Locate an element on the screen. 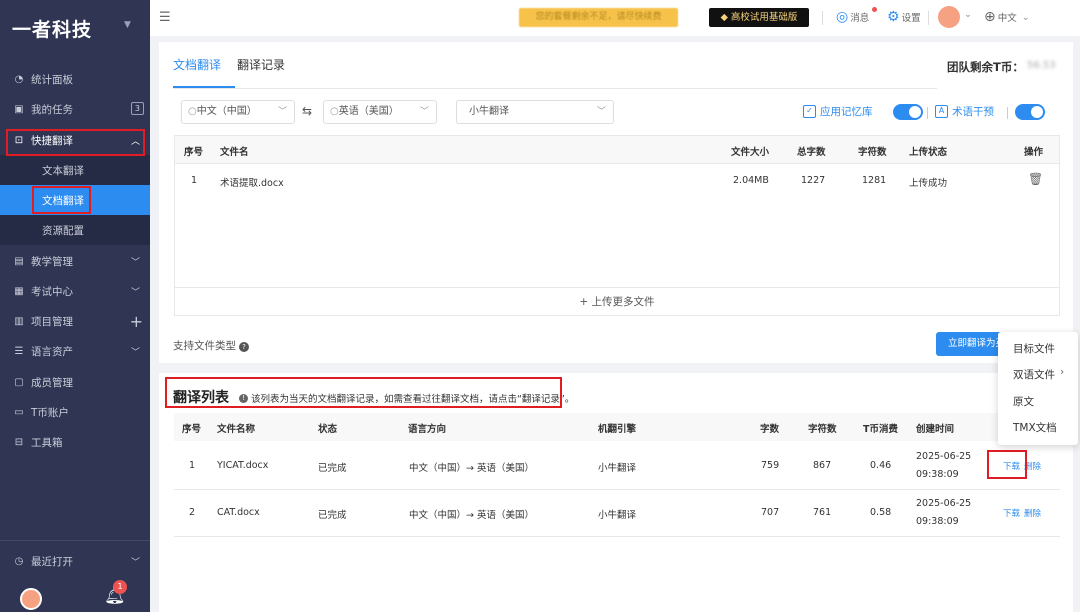  word-count: 1227 is located at coordinates (813, 180).